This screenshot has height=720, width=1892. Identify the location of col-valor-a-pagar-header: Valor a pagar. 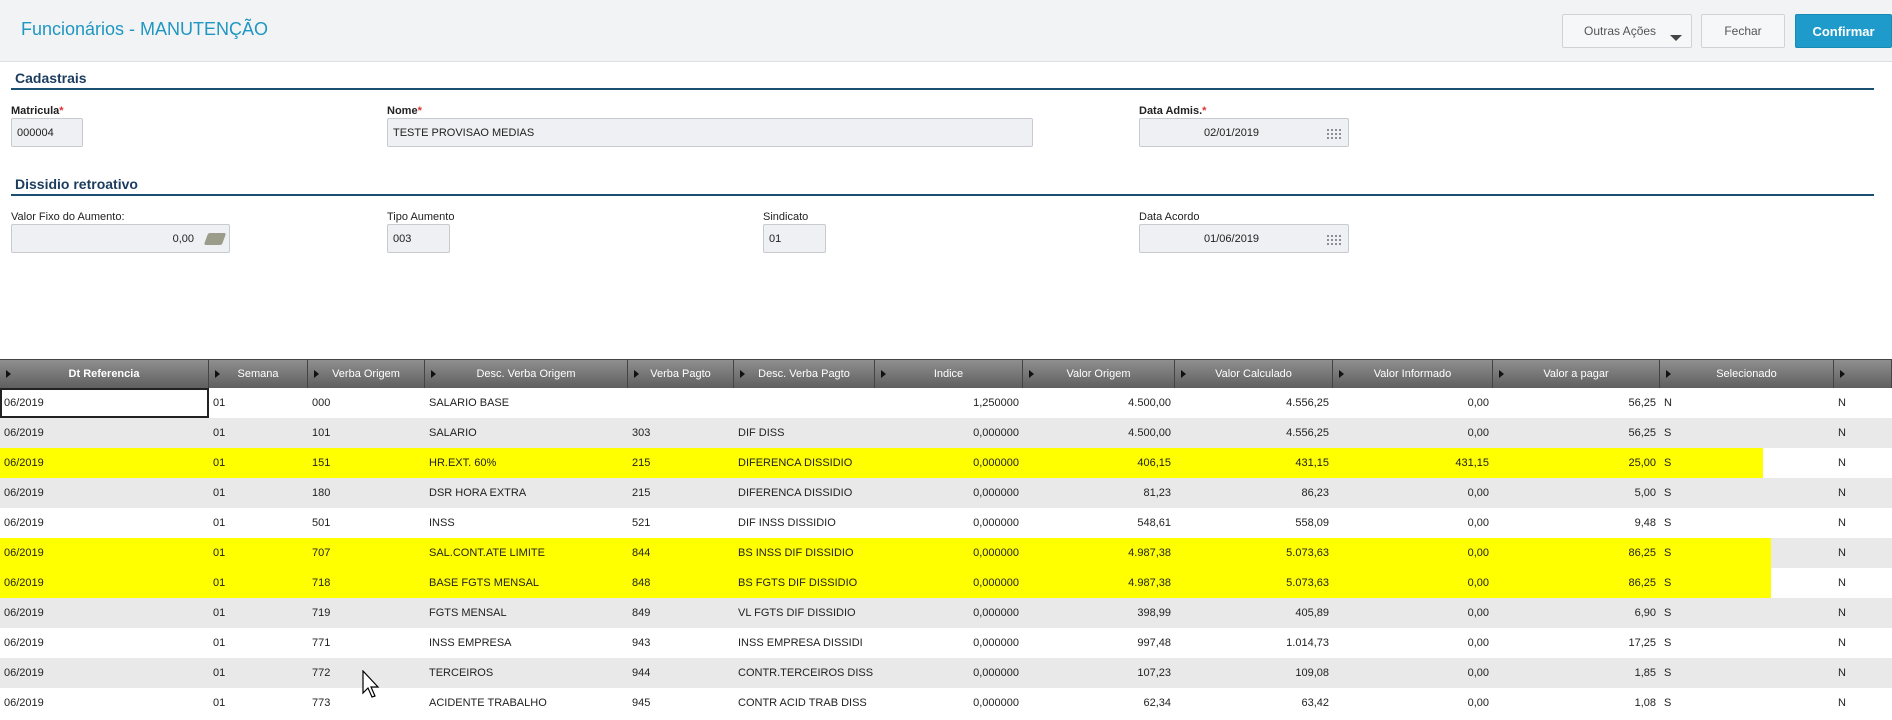
(1576, 374).